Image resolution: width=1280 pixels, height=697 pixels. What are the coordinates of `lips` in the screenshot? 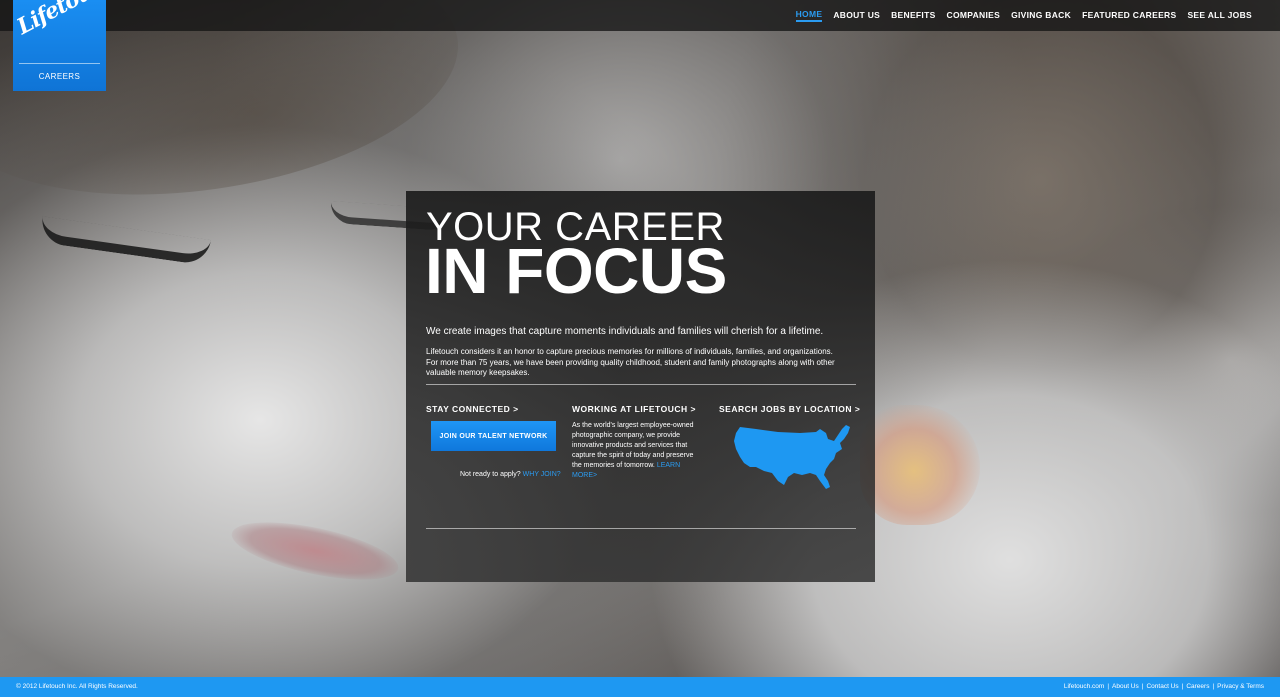 It's located at (315, 551).